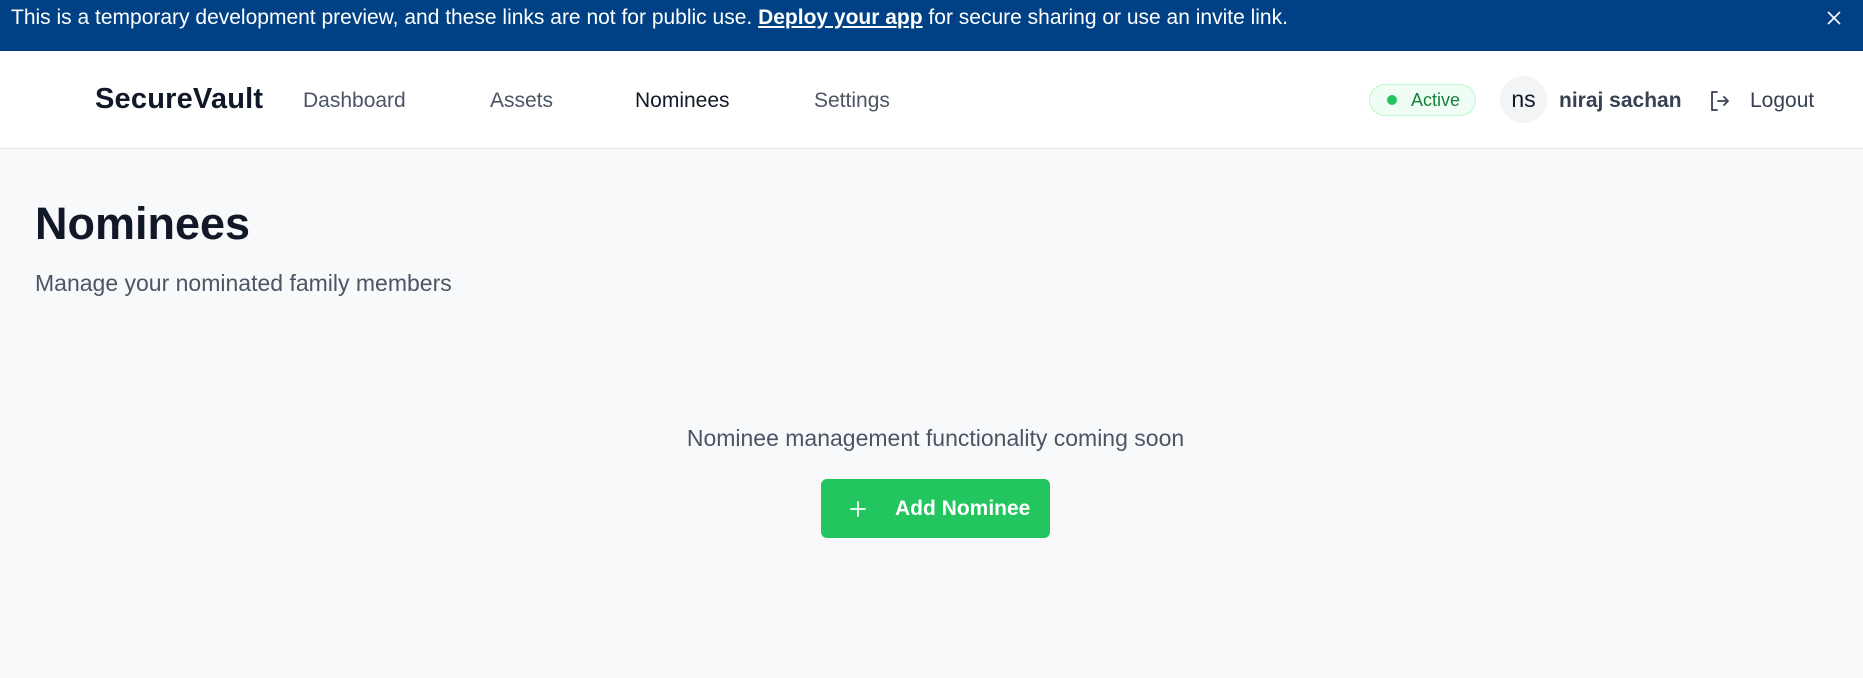 Image resolution: width=1863 pixels, height=678 pixels. Describe the element at coordinates (1392, 100) in the screenshot. I see `status-dot-icon` at that location.